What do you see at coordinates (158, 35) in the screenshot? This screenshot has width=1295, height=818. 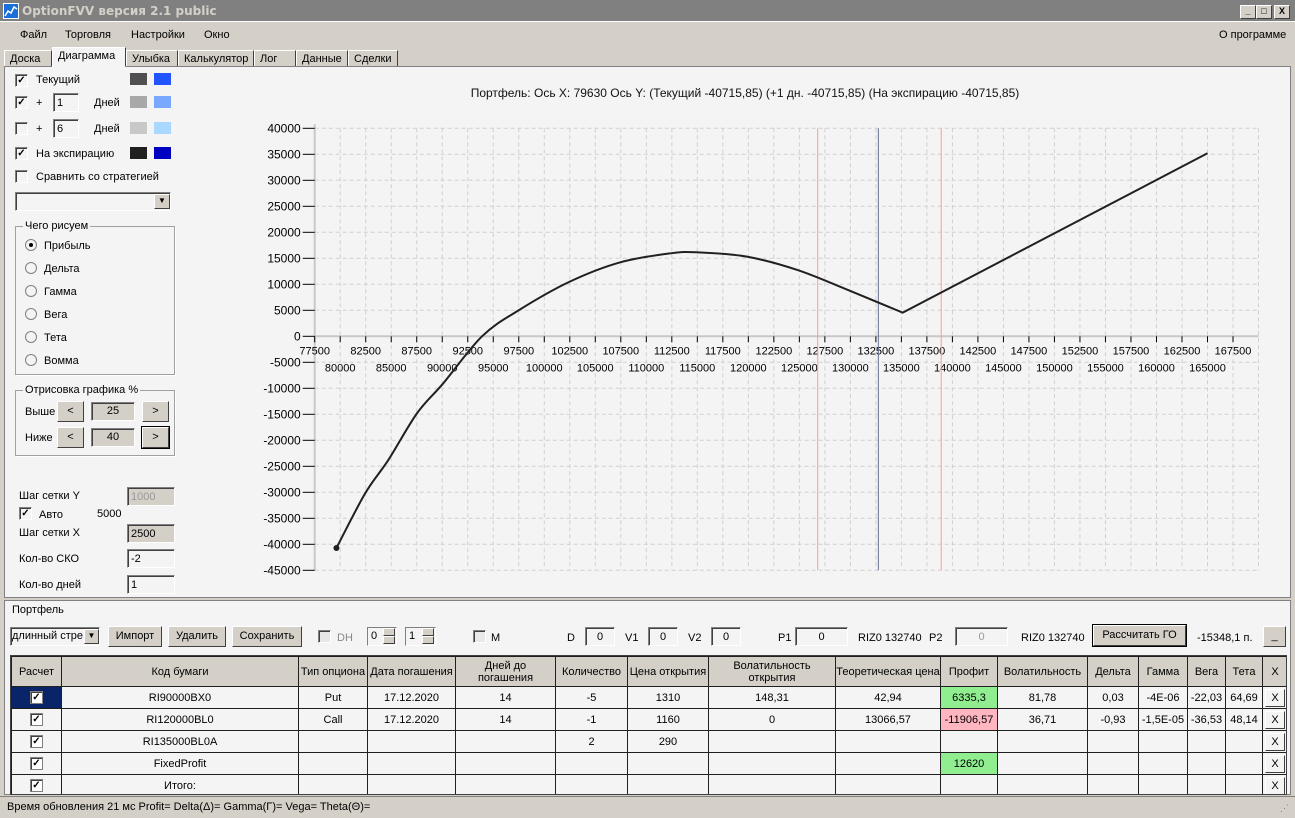 I see `menu-settings: Настройки` at bounding box center [158, 35].